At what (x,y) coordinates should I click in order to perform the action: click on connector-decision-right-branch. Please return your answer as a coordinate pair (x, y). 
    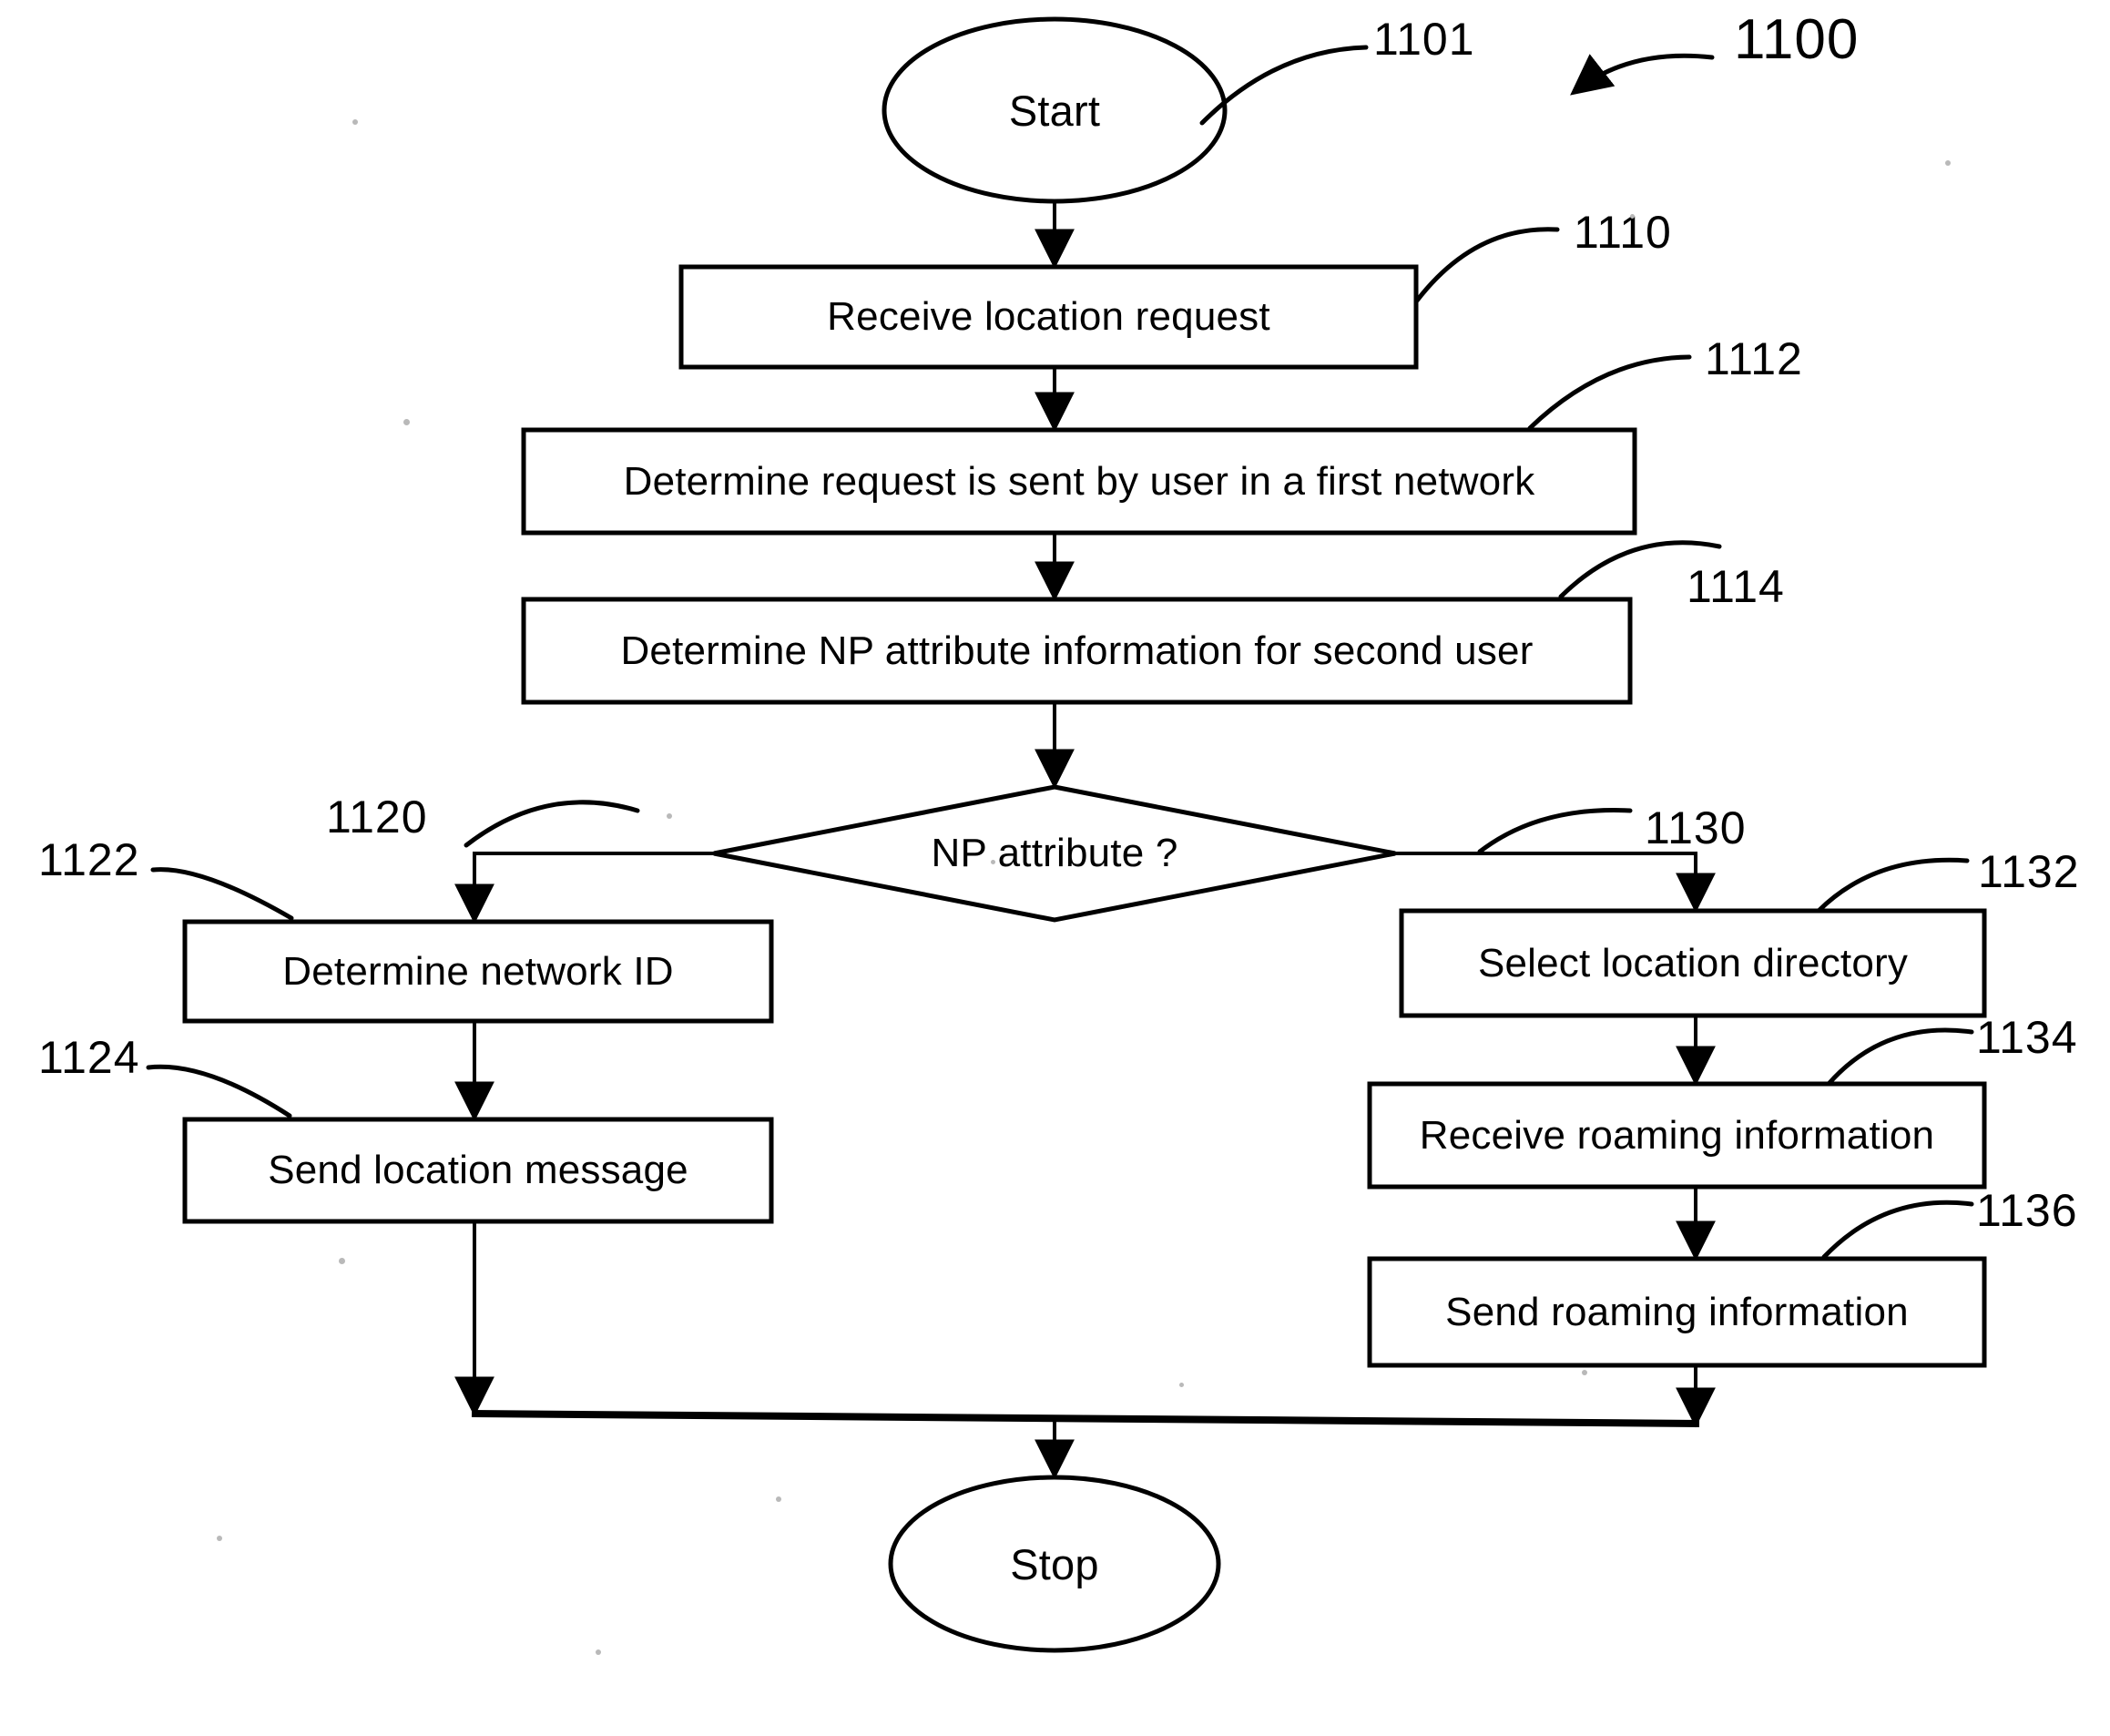
    Looking at the image, I should click on (1556, 883).